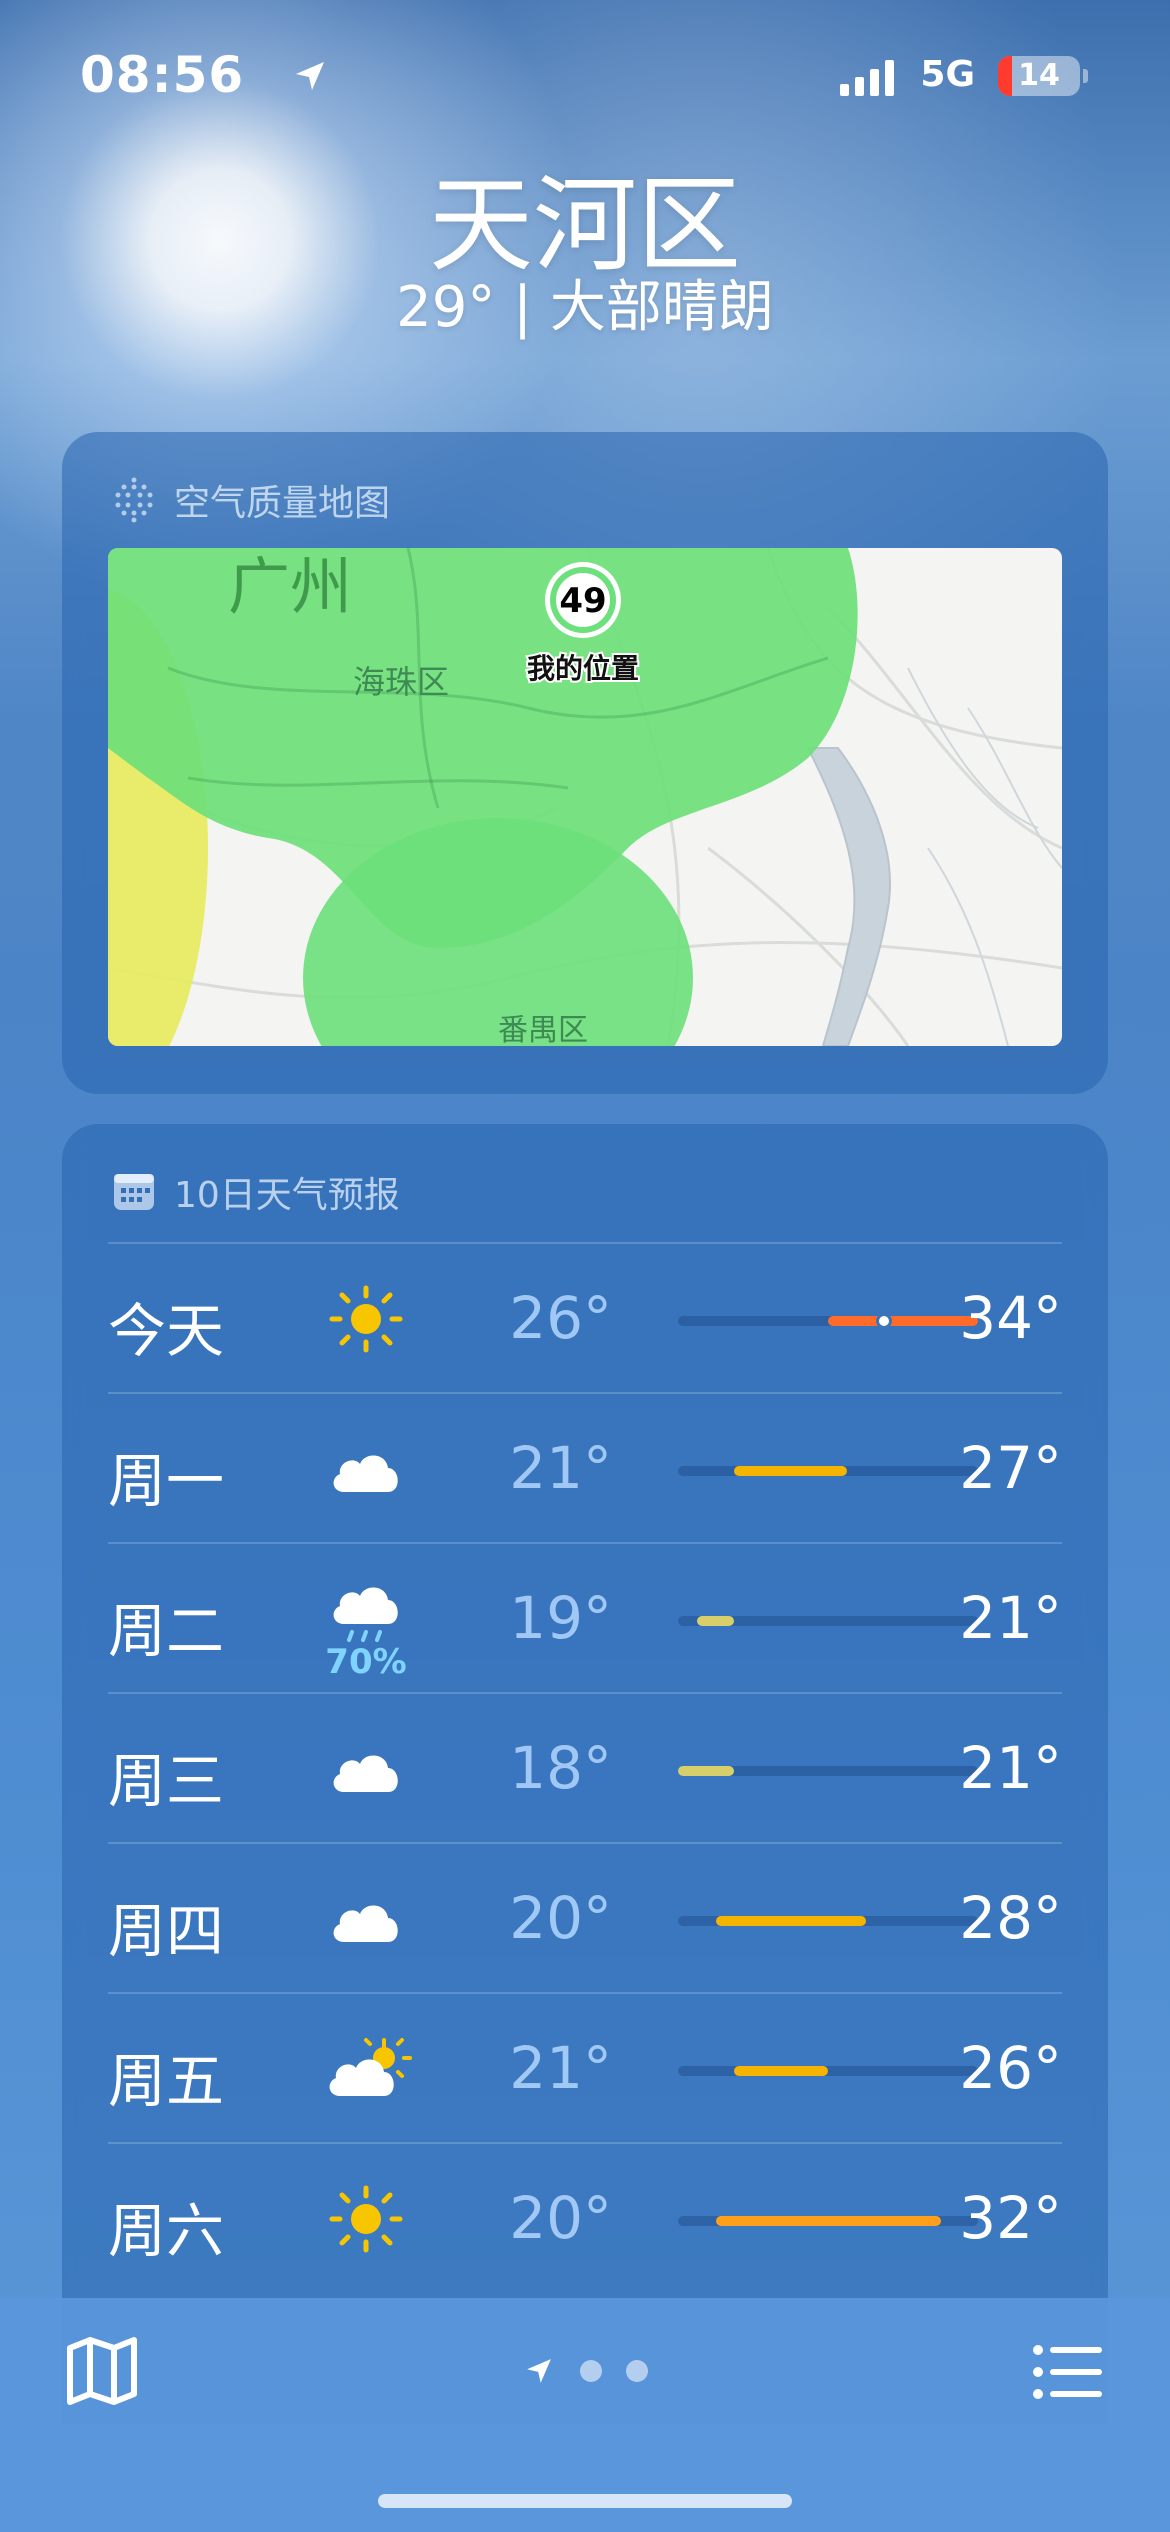 The height and width of the screenshot is (2532, 1170). I want to click on air-quality-title: 空气质量地图, so click(282, 503).